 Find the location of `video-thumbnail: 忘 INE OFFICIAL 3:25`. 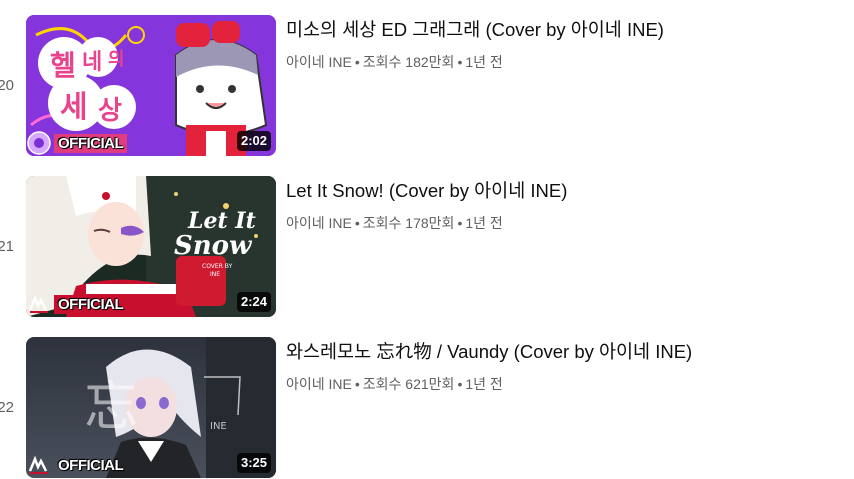

video-thumbnail: 忘 INE OFFICIAL 3:25 is located at coordinates (151, 407).